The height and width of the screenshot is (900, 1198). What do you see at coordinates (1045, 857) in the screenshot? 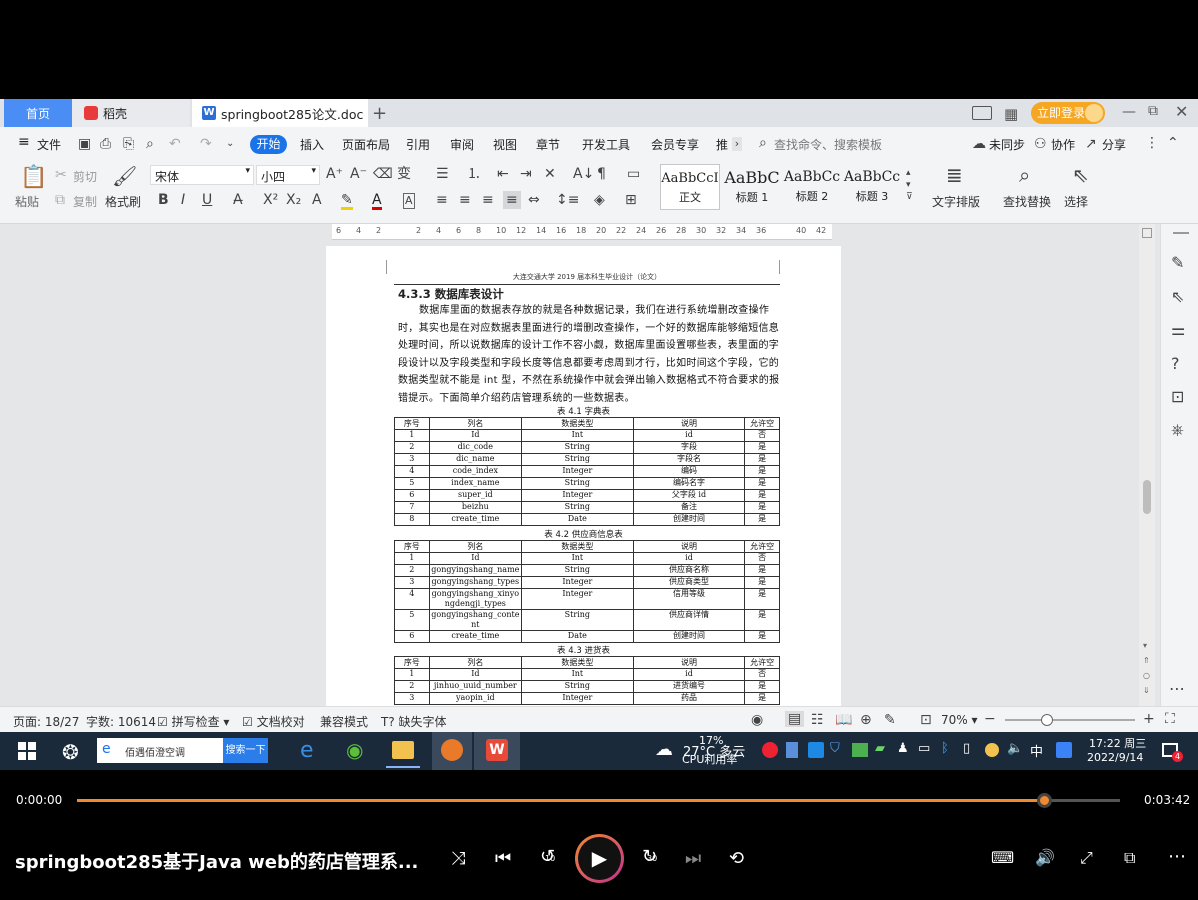
I see `volume-icon: 🔊` at bounding box center [1045, 857].